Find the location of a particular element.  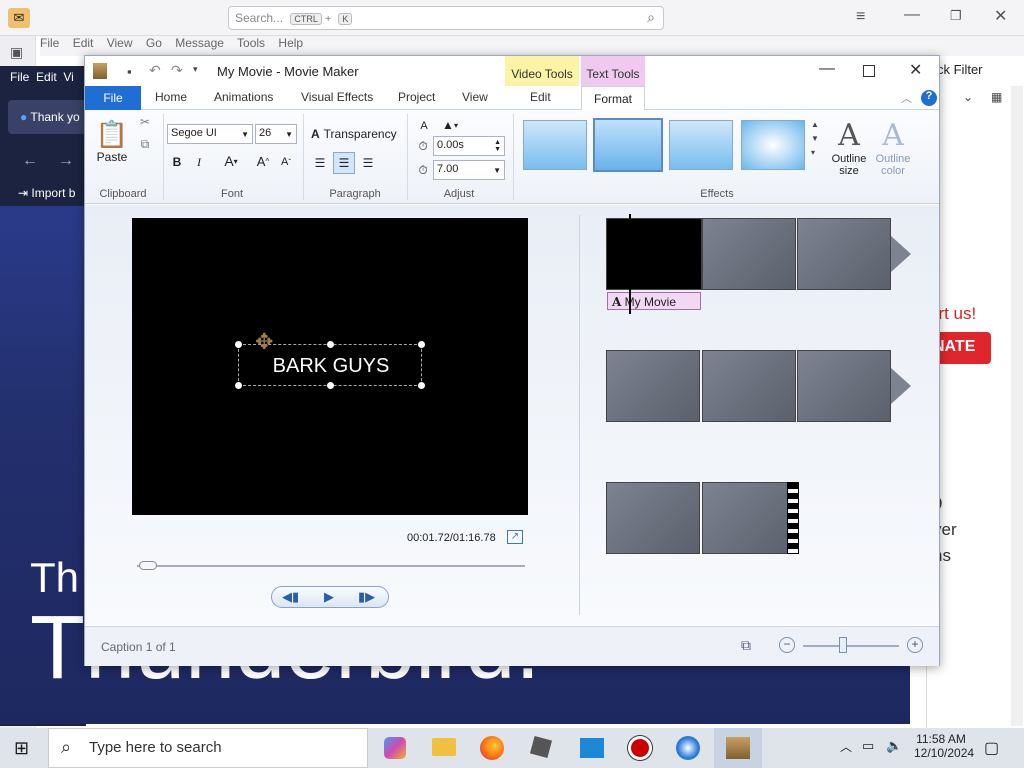

chevron-up-icon: ︿ is located at coordinates (846, 746).